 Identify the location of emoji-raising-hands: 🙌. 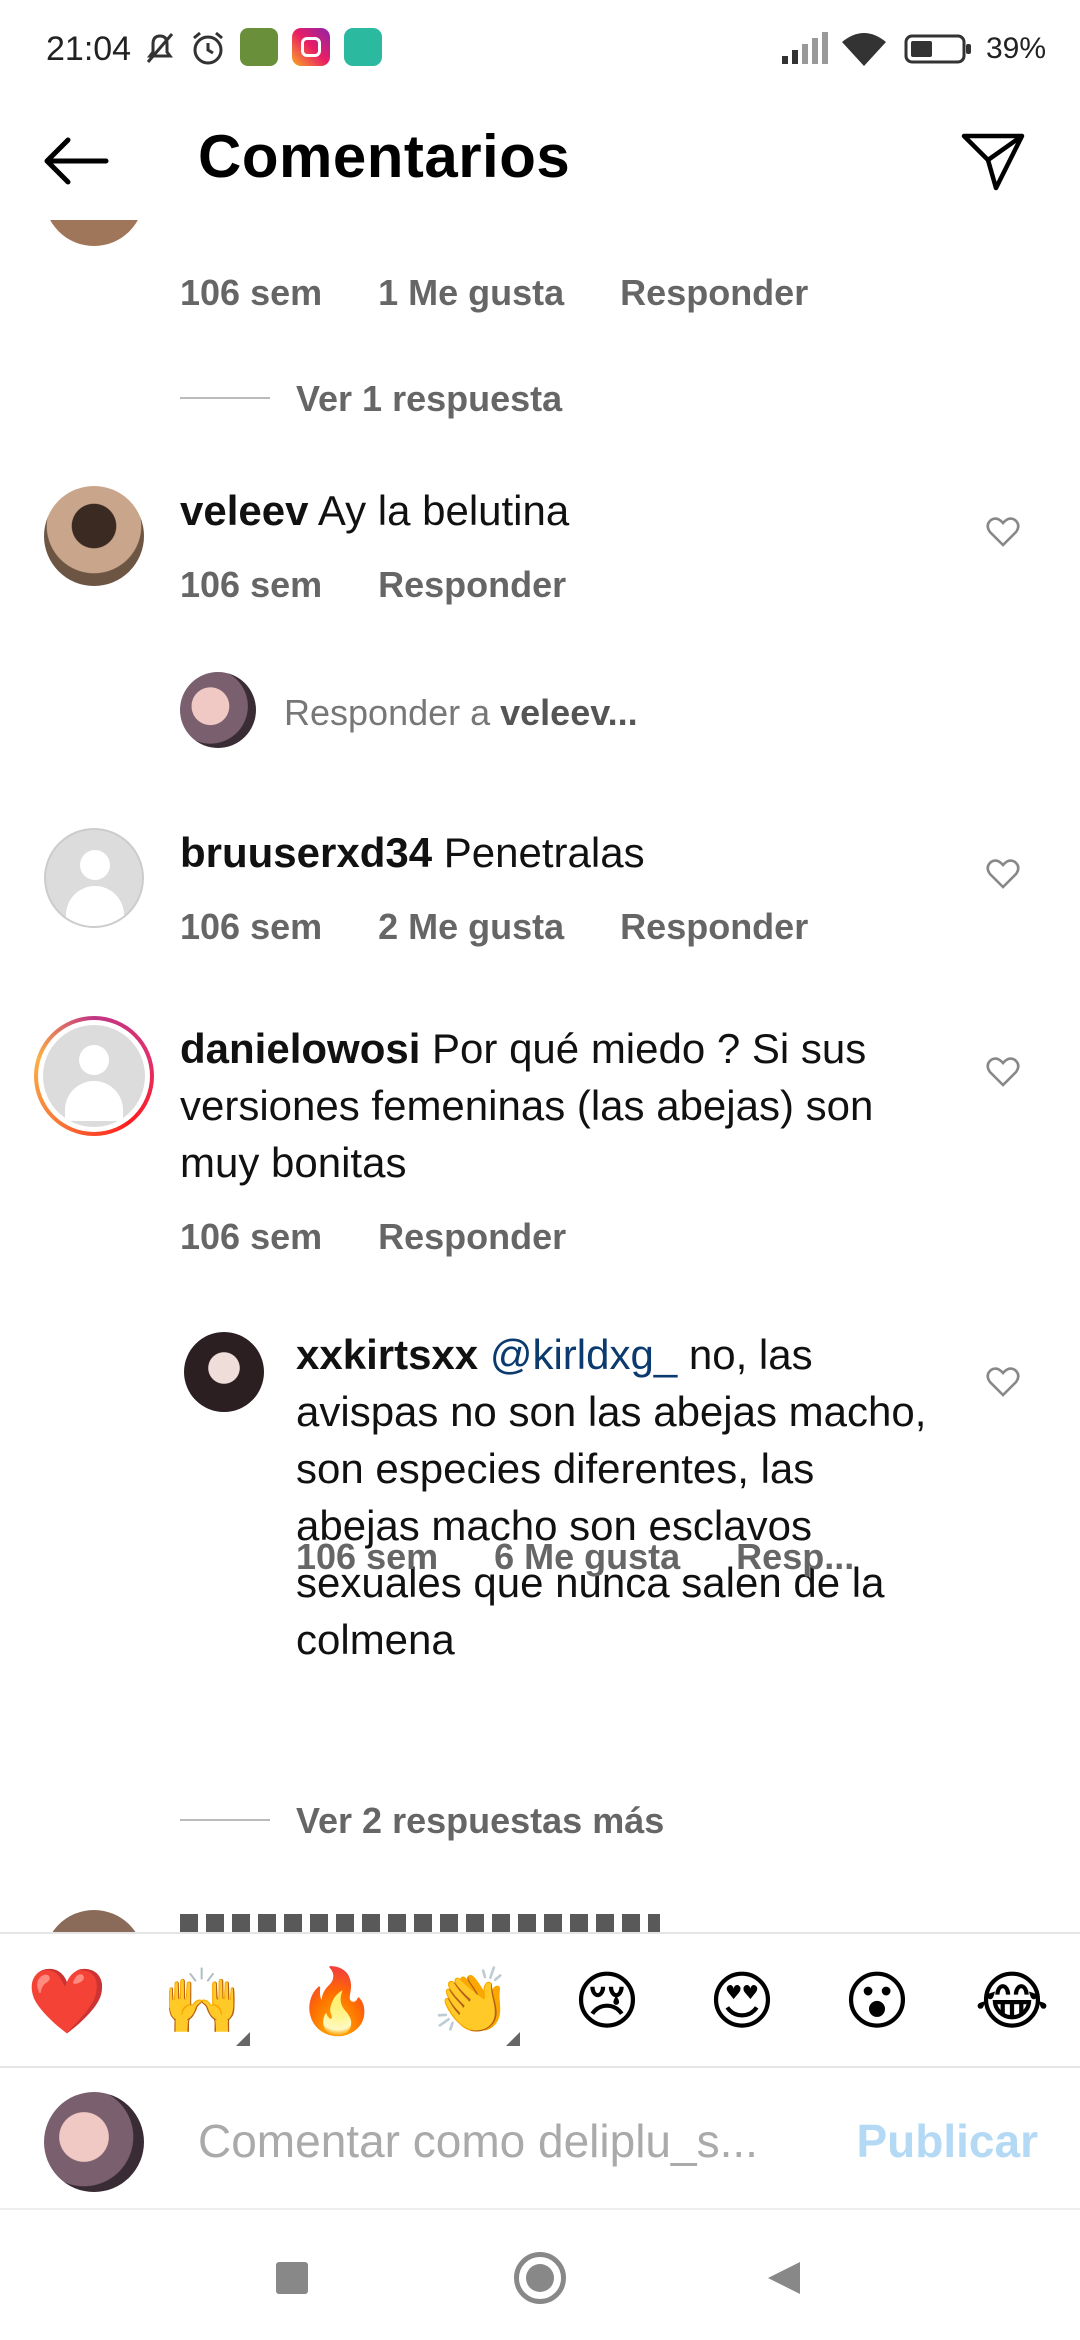
(202, 2002).